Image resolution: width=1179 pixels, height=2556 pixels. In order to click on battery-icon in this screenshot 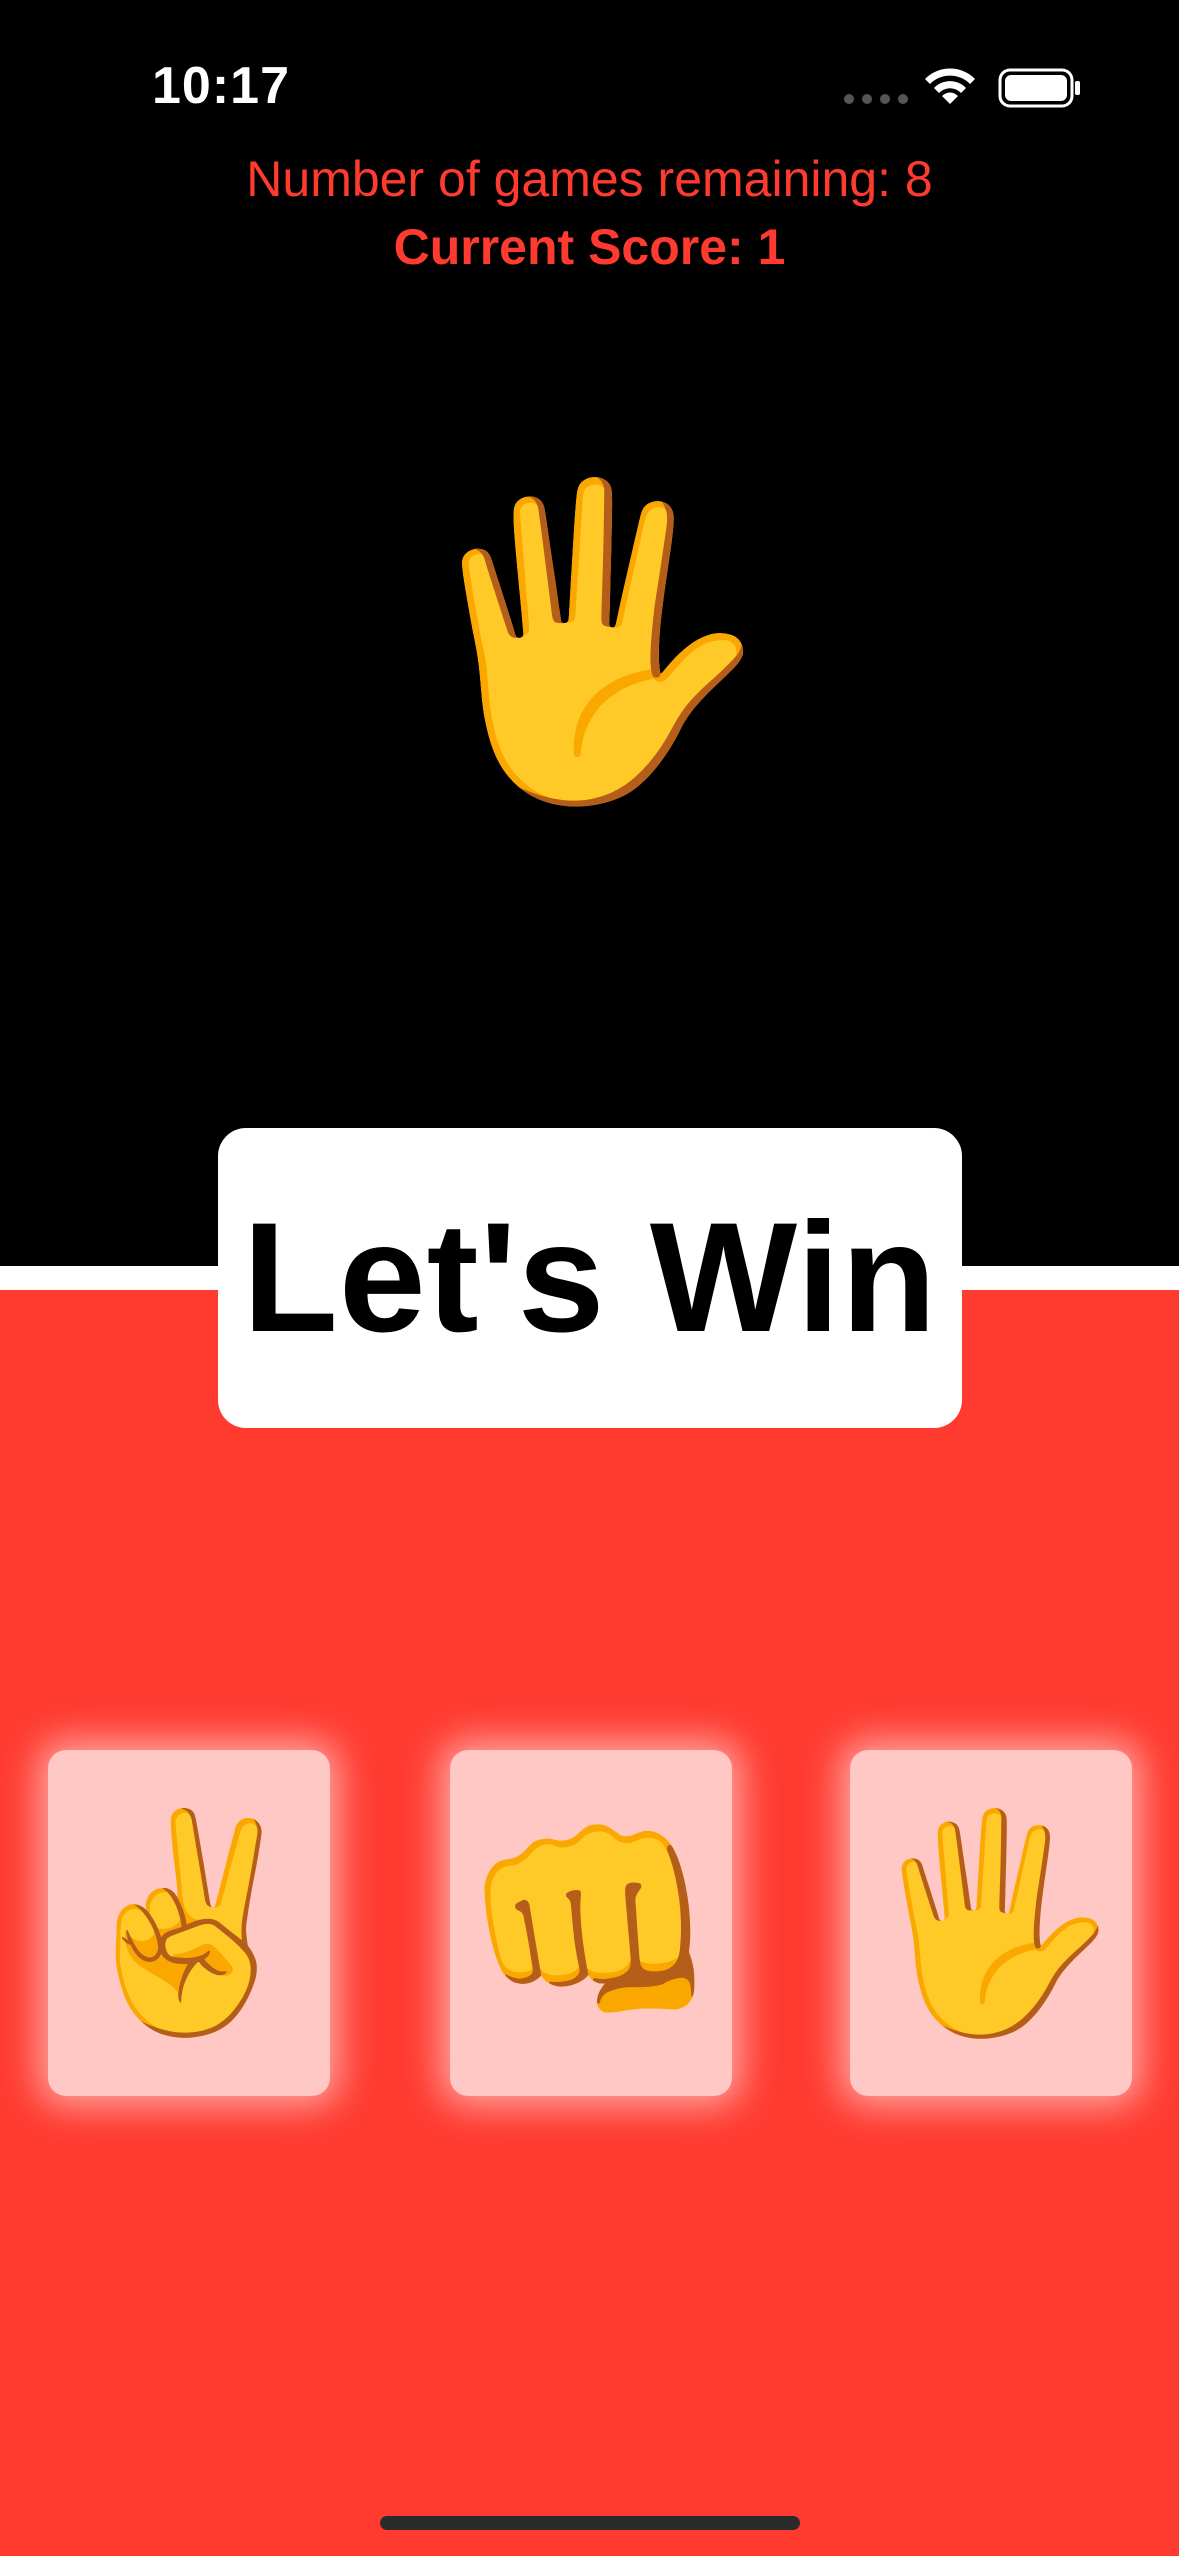, I will do `click(1039, 88)`.